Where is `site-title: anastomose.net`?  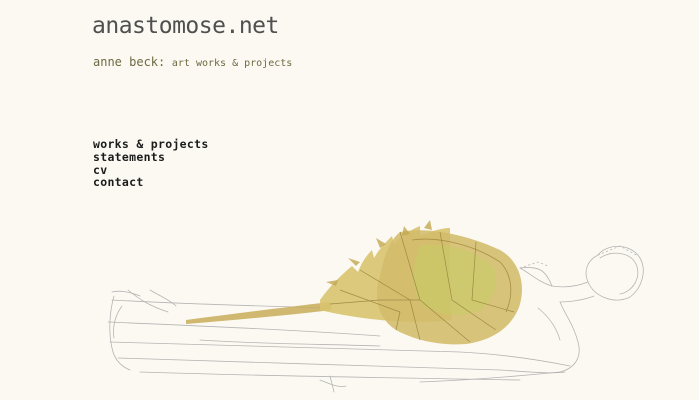
site-title: anastomose.net is located at coordinates (185, 26).